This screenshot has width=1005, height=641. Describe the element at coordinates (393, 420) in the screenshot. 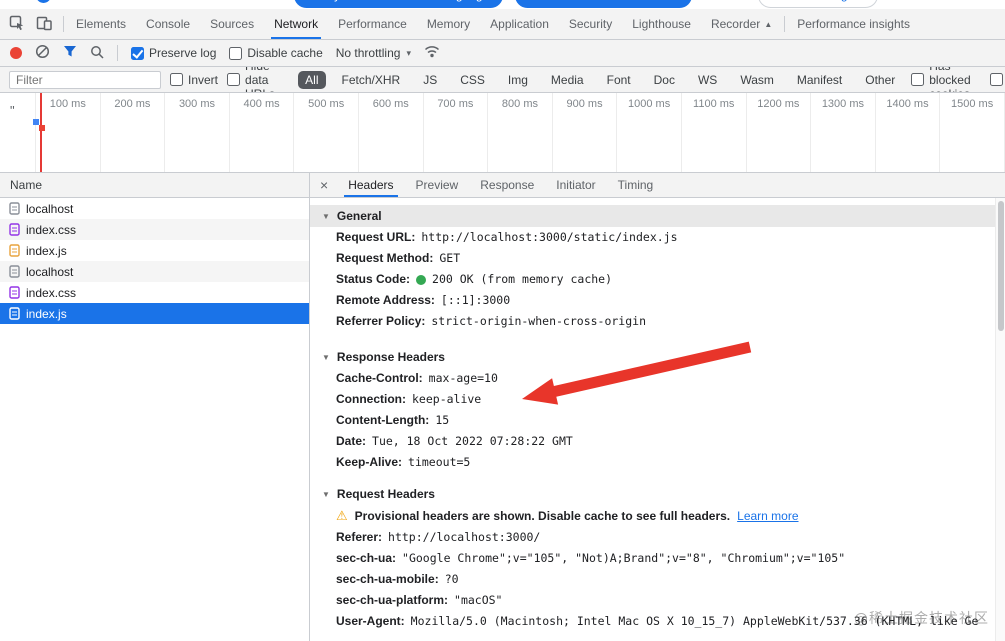

I see `header-line: Content-Length: 15` at that location.